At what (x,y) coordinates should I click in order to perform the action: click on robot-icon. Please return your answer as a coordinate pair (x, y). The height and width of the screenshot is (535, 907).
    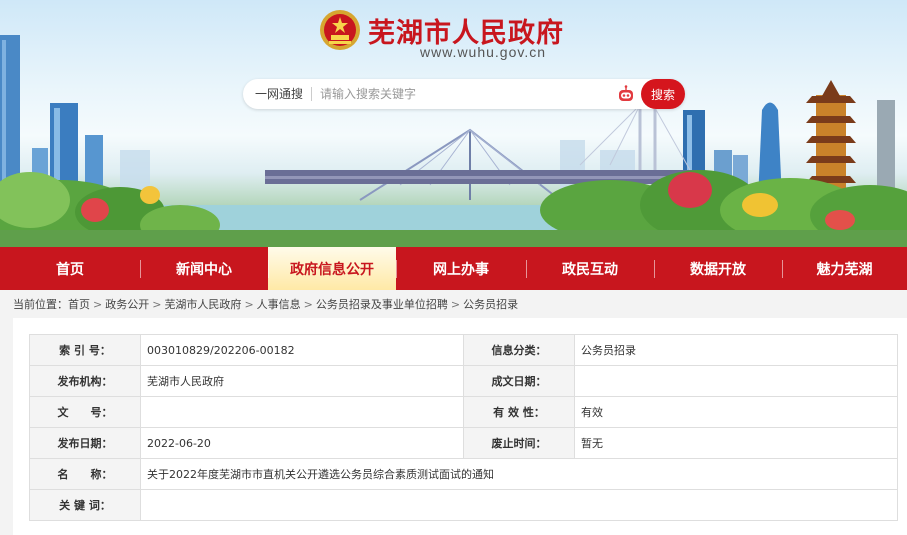
    Looking at the image, I should click on (626, 94).